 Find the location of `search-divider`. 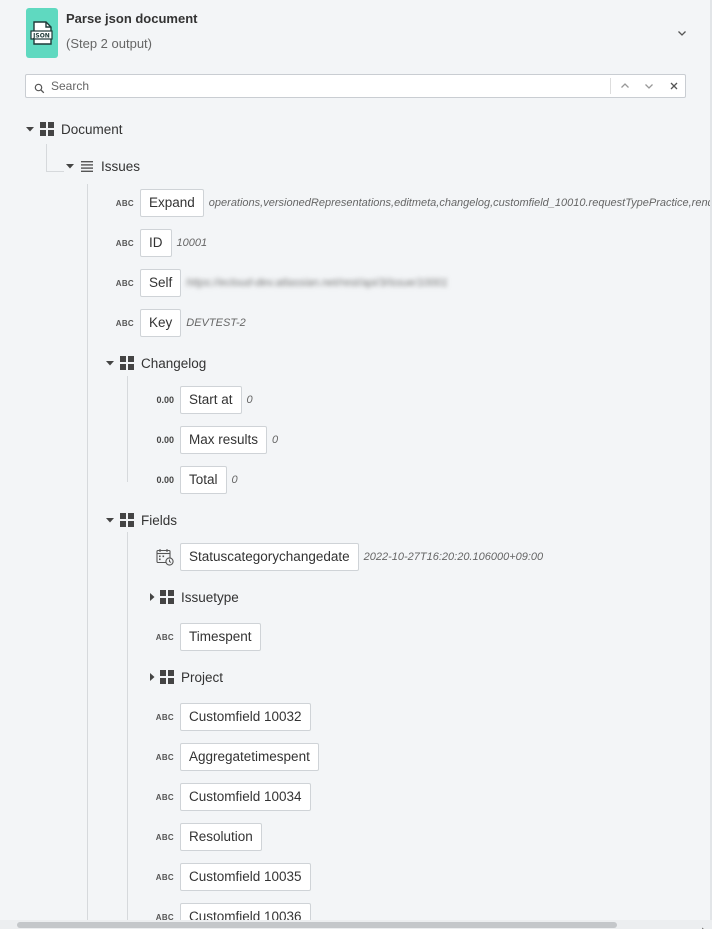

search-divider is located at coordinates (610, 86).